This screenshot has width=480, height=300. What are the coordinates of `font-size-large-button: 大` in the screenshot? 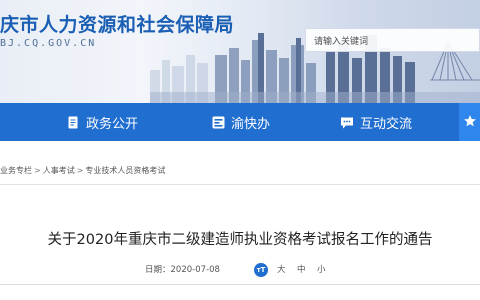 It's located at (281, 270).